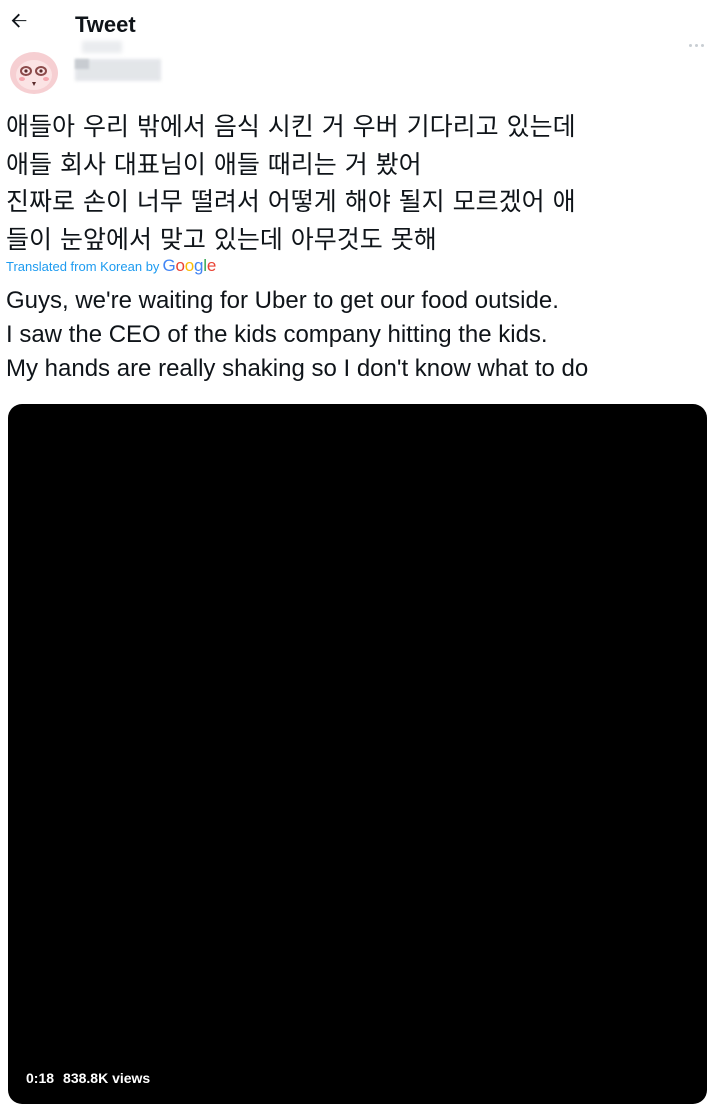  What do you see at coordinates (107, 1078) in the screenshot?
I see `video-views: 838.8K views` at bounding box center [107, 1078].